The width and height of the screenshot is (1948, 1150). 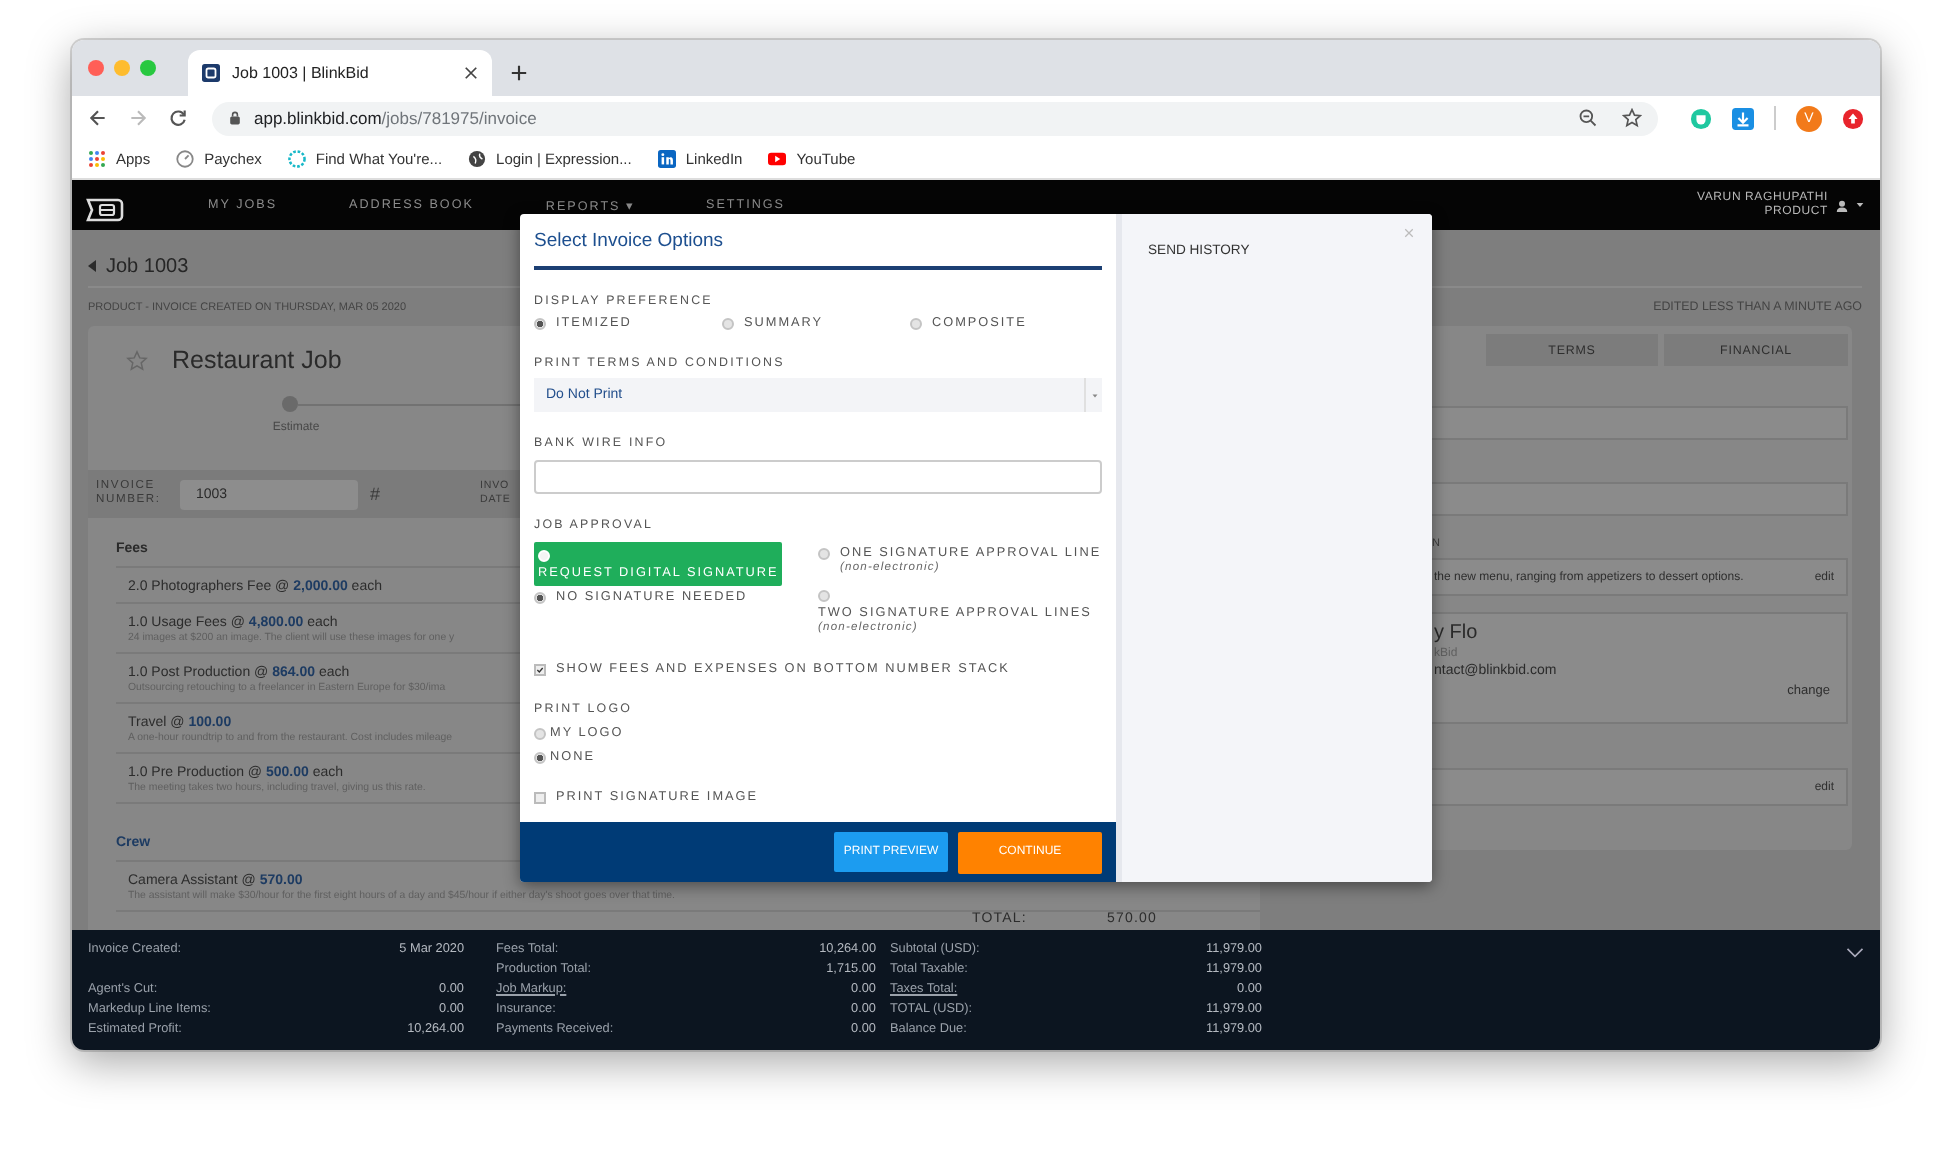 I want to click on shield-extension-icon, so click(x=1701, y=118).